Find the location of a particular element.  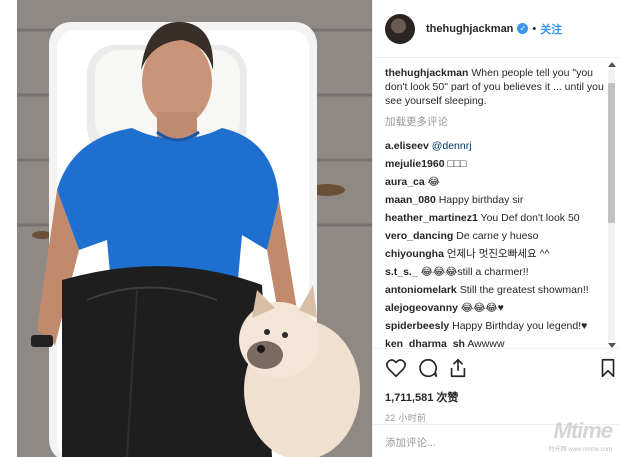

follow-button: 关注 is located at coordinates (551, 29).